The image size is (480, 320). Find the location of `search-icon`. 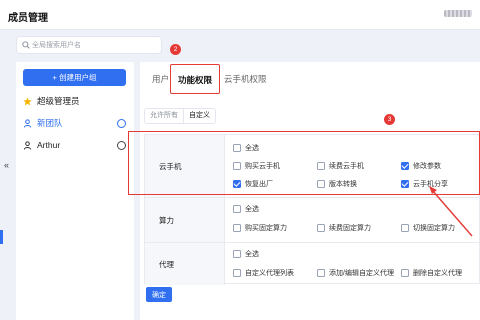

search-icon is located at coordinates (26, 45).